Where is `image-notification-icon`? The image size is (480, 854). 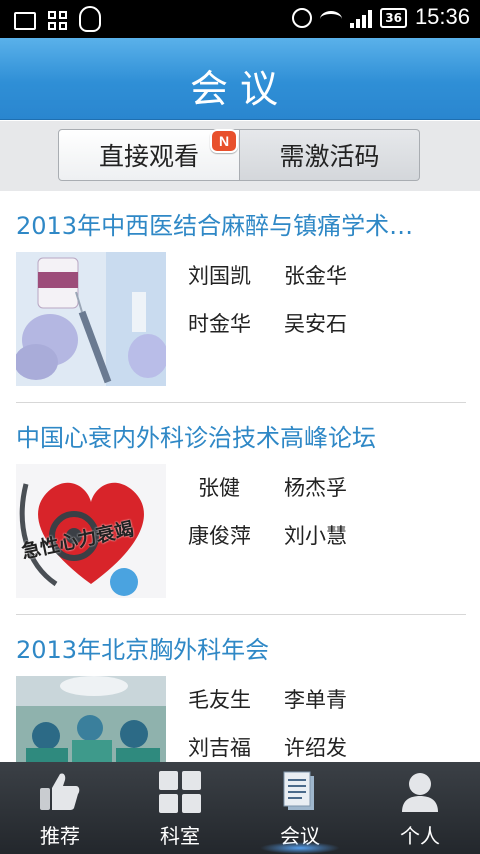 image-notification-icon is located at coordinates (25, 20).